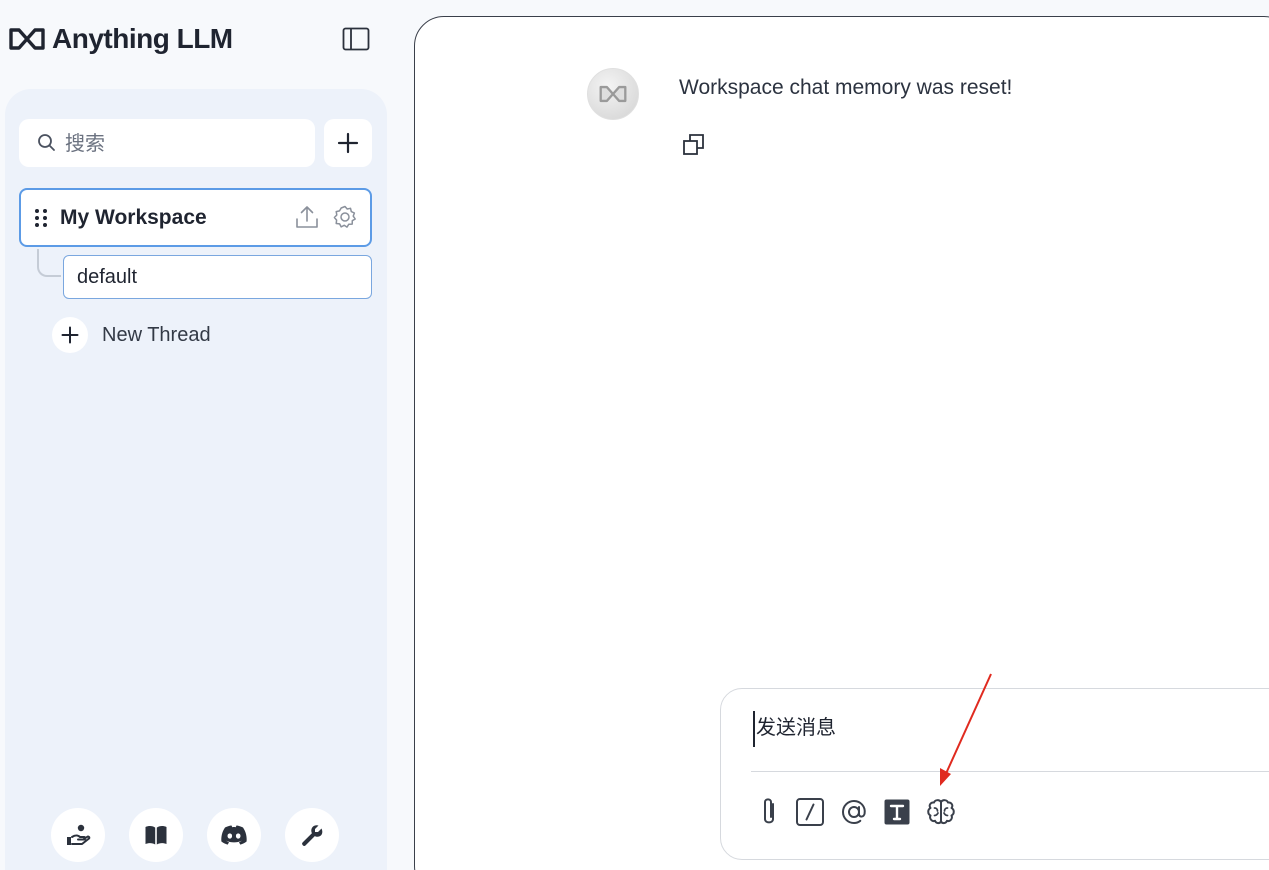 Image resolution: width=1269 pixels, height=870 pixels. Describe the element at coordinates (195, 835) in the screenshot. I see `sidebar-footer` at that location.